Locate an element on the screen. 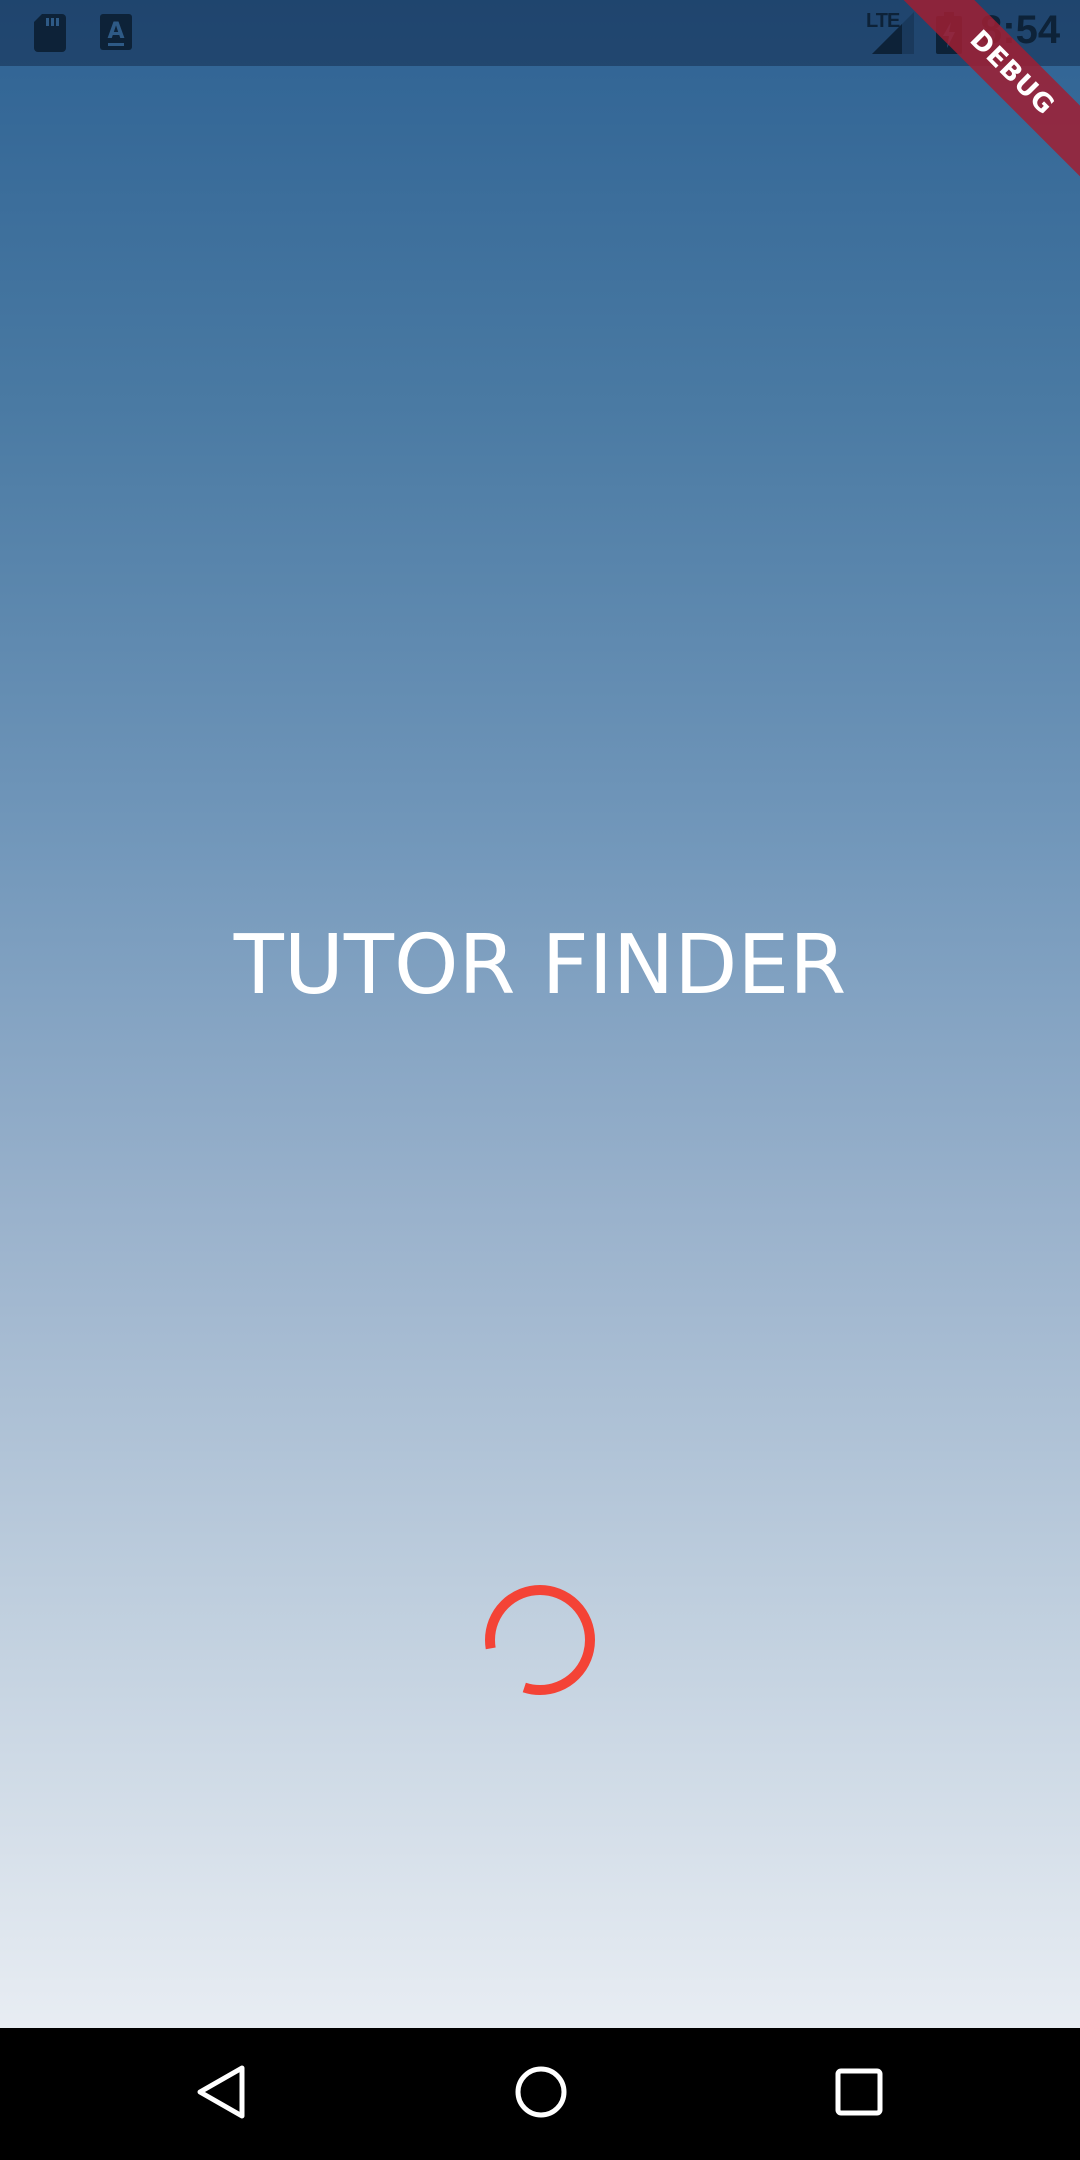 The width and height of the screenshot is (1080, 2160). navigation-bar is located at coordinates (540, 2094).